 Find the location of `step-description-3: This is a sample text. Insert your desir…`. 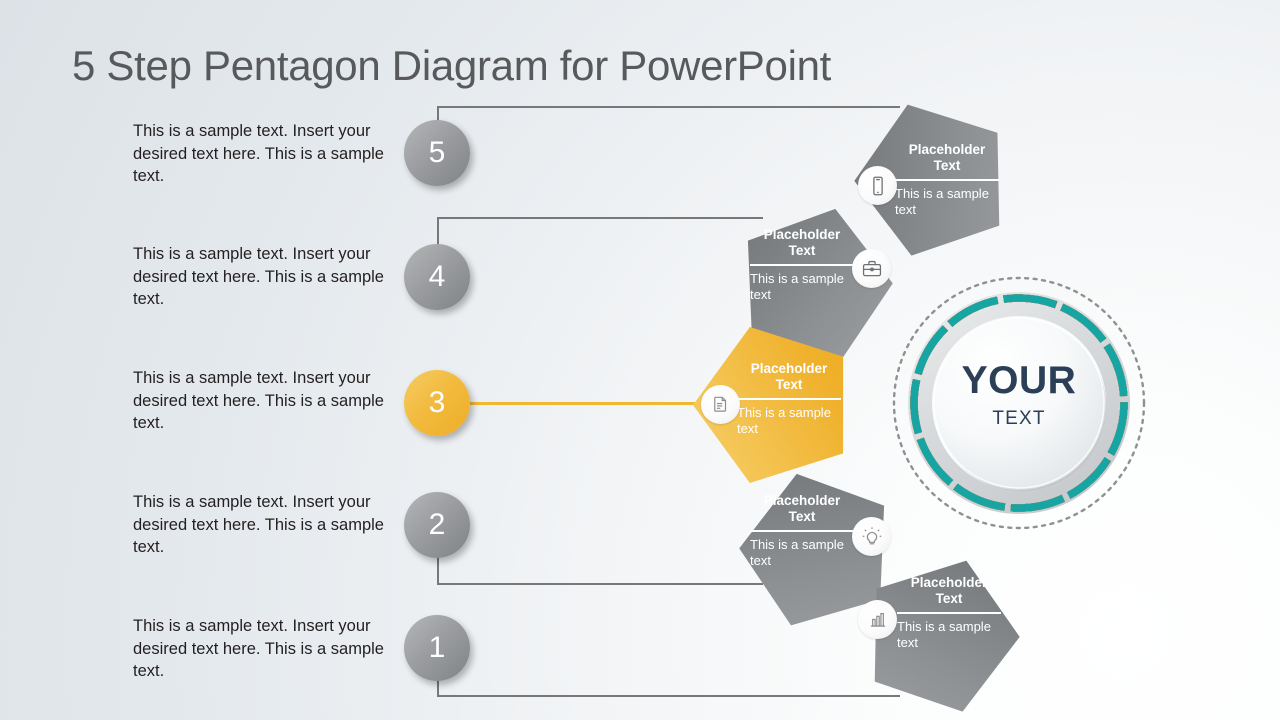

step-description-3: This is a sample text. Insert your desir… is located at coordinates (258, 400).